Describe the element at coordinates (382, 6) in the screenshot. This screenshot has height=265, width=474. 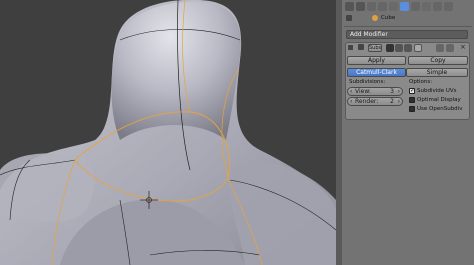
I see `object-icon` at that location.